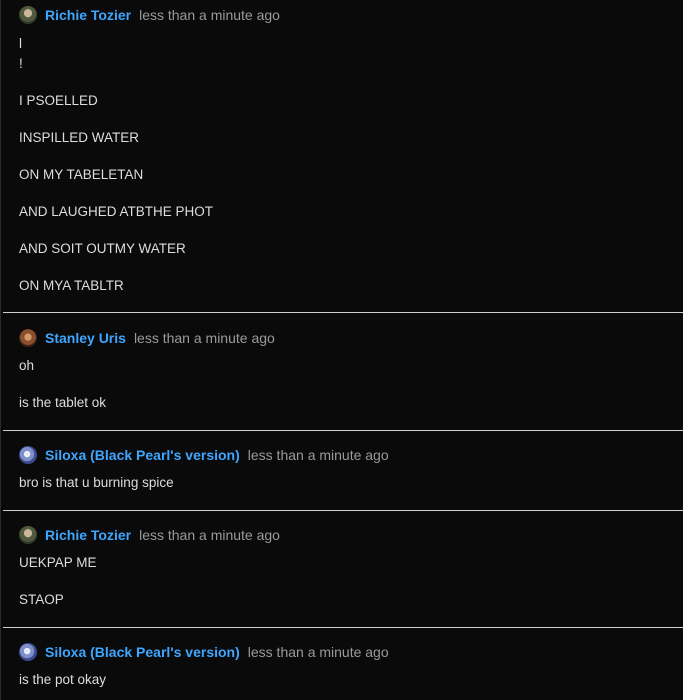 This screenshot has width=683, height=700. Describe the element at coordinates (81, 174) in the screenshot. I see `message-text: ON MY TABELETAN` at that location.